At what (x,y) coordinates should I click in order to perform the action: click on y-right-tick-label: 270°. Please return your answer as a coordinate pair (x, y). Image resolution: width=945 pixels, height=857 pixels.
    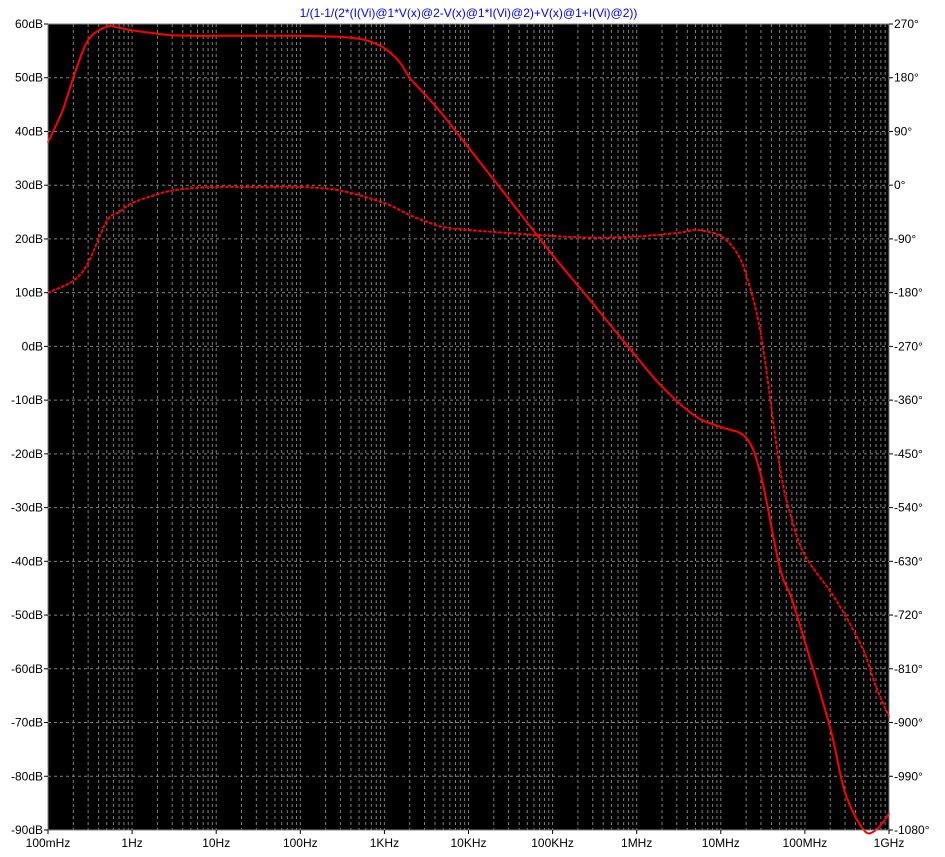
    Looking at the image, I should click on (906, 24).